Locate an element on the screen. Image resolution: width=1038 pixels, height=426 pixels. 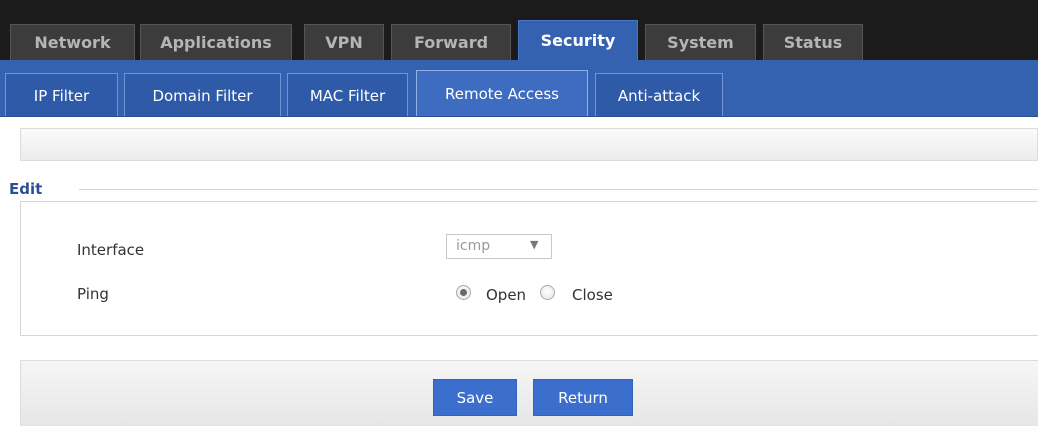
subtab-domain-filter: Domain Filter is located at coordinates (202, 95).